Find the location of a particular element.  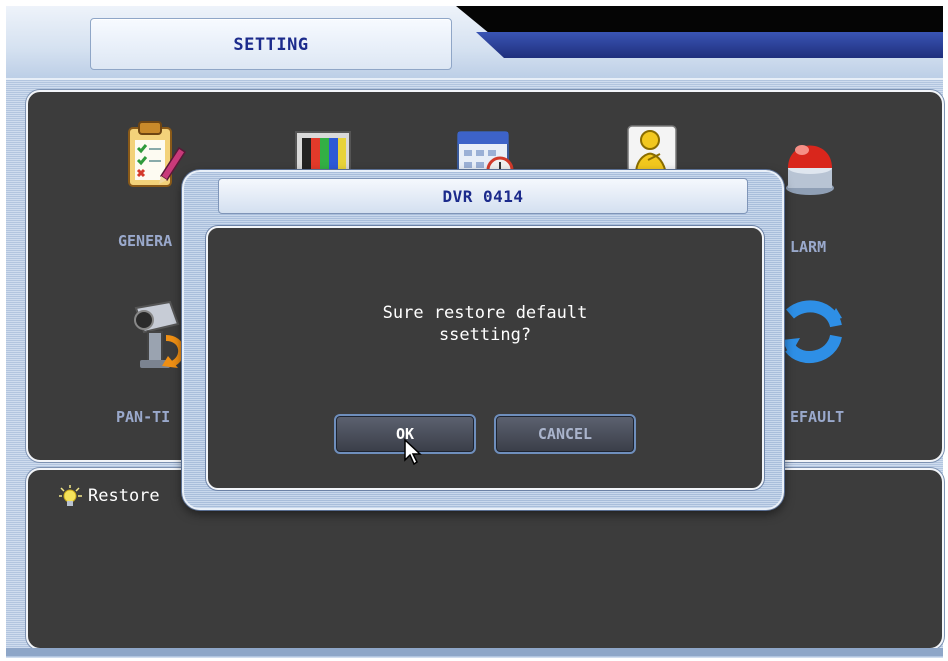

general-settings-icon is located at coordinates (157, 154).